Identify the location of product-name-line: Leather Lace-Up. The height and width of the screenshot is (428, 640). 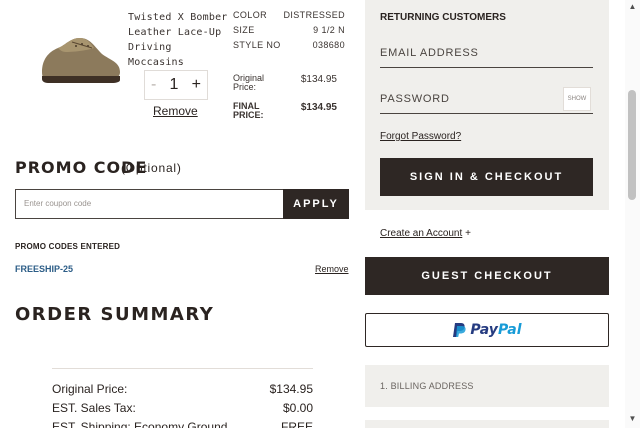
(175, 32).